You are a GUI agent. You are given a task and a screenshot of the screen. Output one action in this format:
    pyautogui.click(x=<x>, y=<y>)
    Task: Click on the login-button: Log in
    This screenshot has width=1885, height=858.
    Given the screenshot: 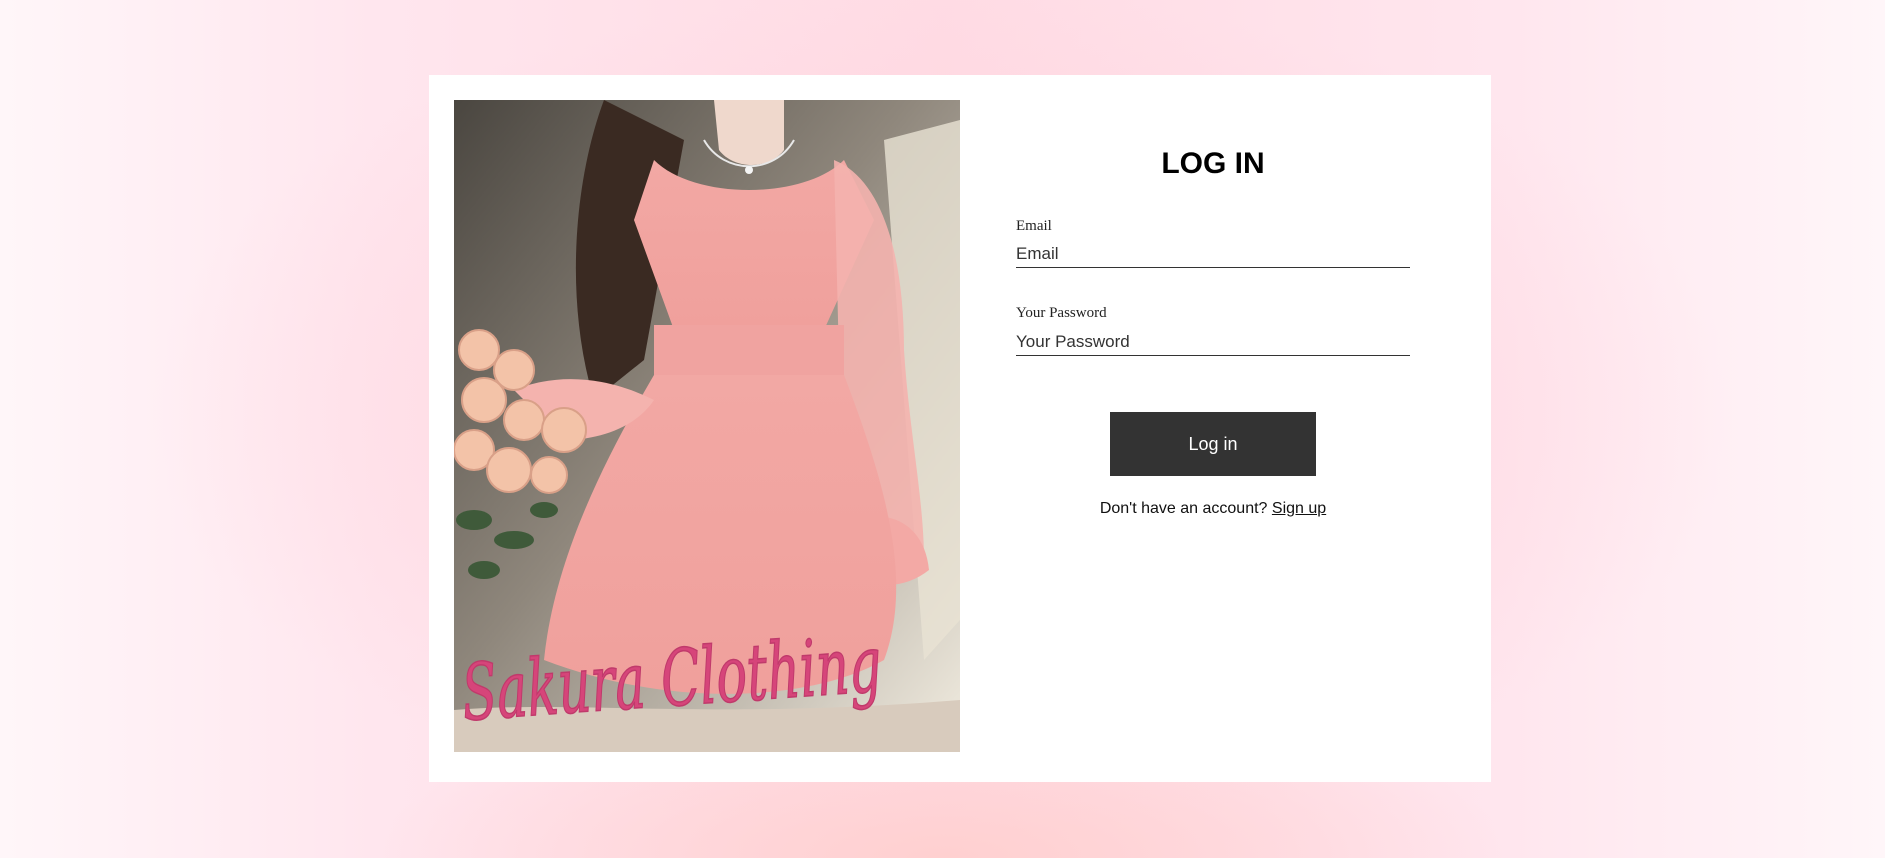 What is the action you would take?
    pyautogui.click(x=1213, y=444)
    